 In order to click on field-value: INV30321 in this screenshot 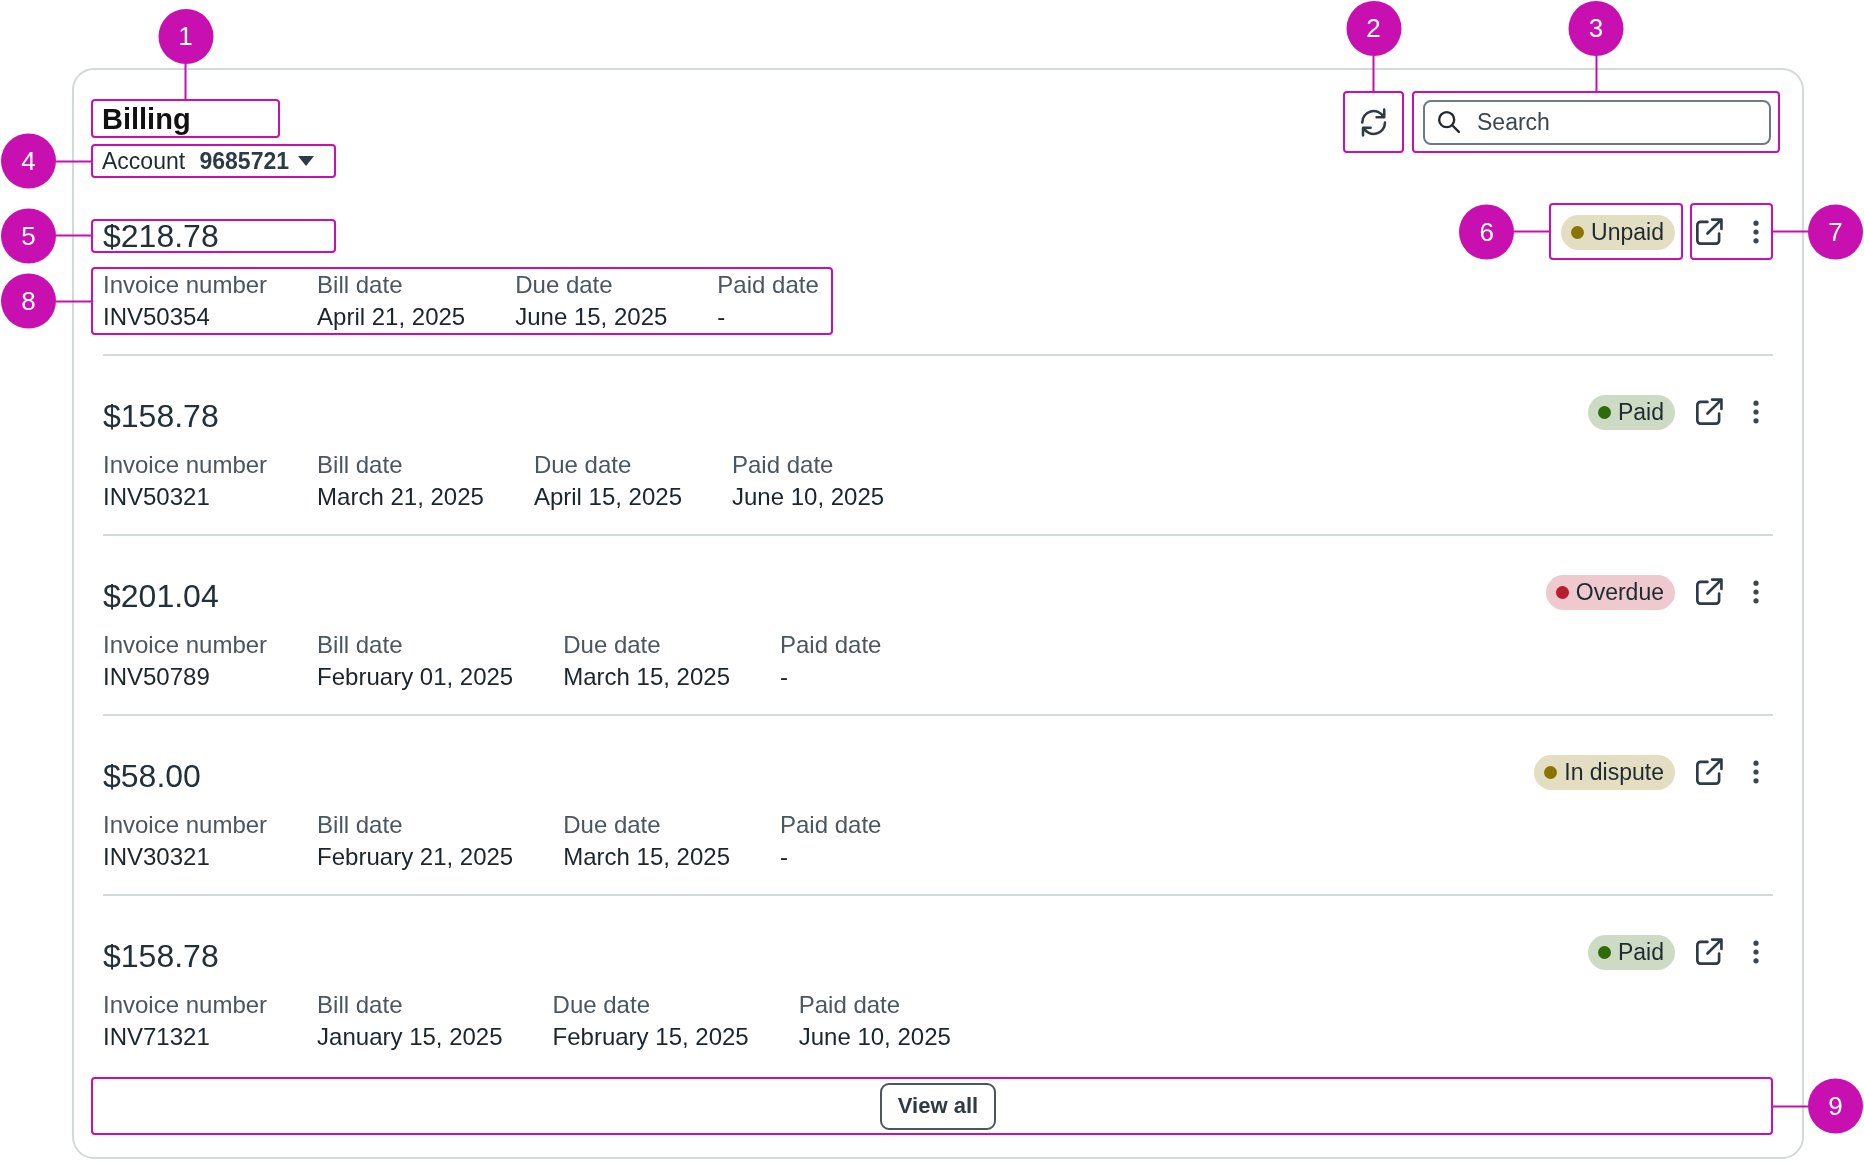, I will do `click(157, 857)`.